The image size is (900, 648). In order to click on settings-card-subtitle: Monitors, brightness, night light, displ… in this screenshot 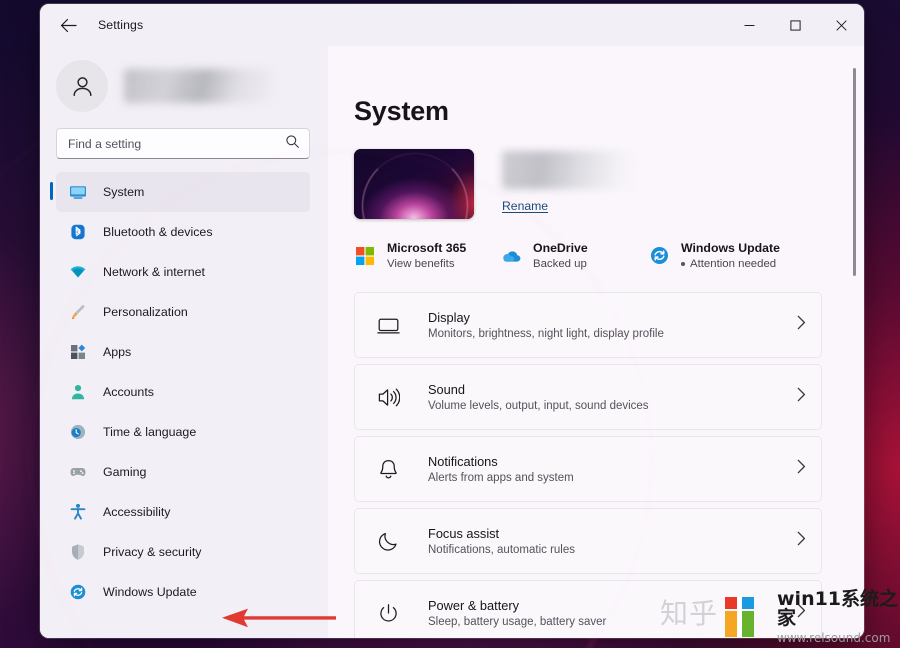, I will do `click(546, 334)`.